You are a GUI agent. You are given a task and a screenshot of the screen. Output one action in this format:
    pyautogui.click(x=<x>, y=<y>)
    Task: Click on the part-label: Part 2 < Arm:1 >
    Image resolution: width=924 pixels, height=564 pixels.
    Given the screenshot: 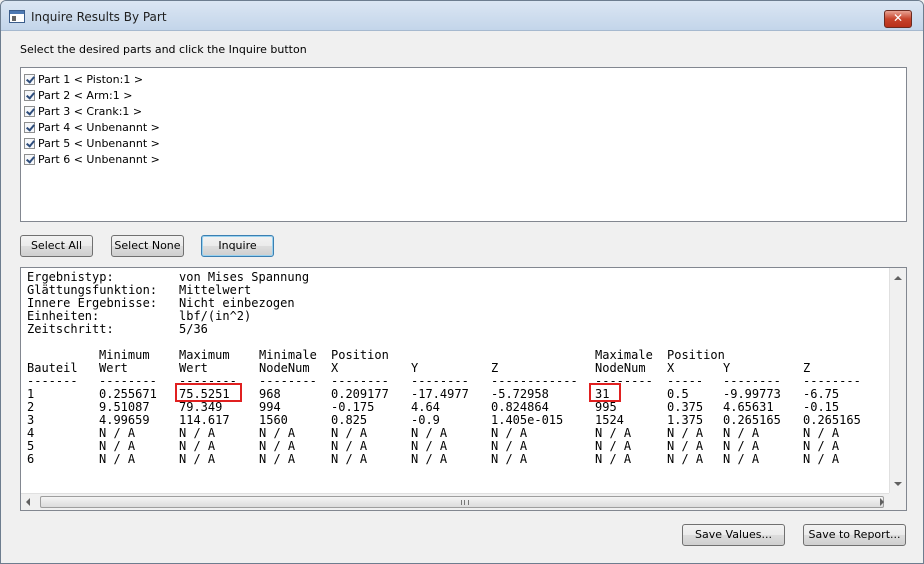 What is the action you would take?
    pyautogui.click(x=85, y=95)
    